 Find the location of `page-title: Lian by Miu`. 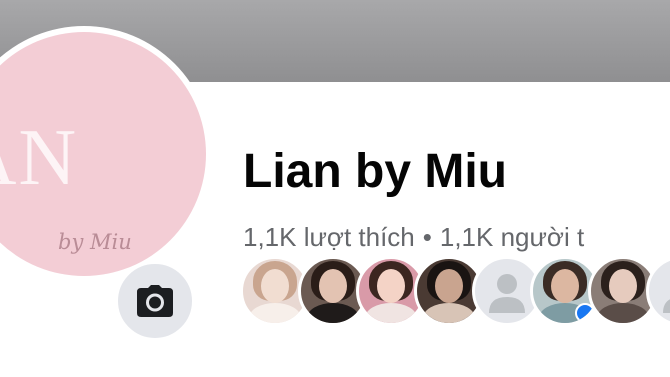

page-title: Lian by Miu is located at coordinates (375, 171).